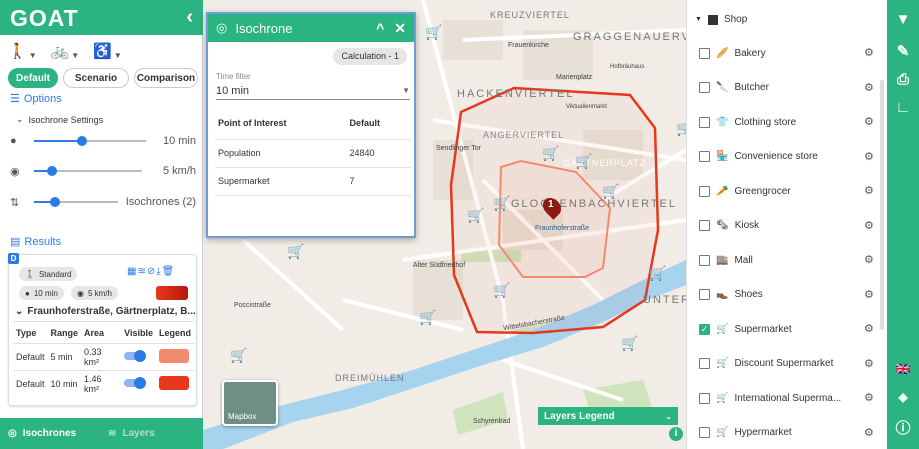  I want to click on calculation-tabs: Default Scenario Comparison, so click(103, 78).